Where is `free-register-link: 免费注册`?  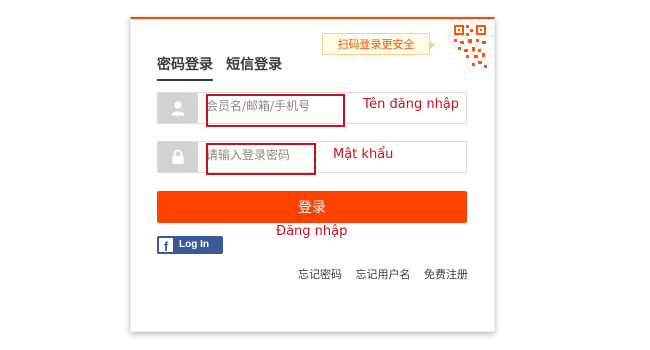
free-register-link: 免费注册 is located at coordinates (446, 274).